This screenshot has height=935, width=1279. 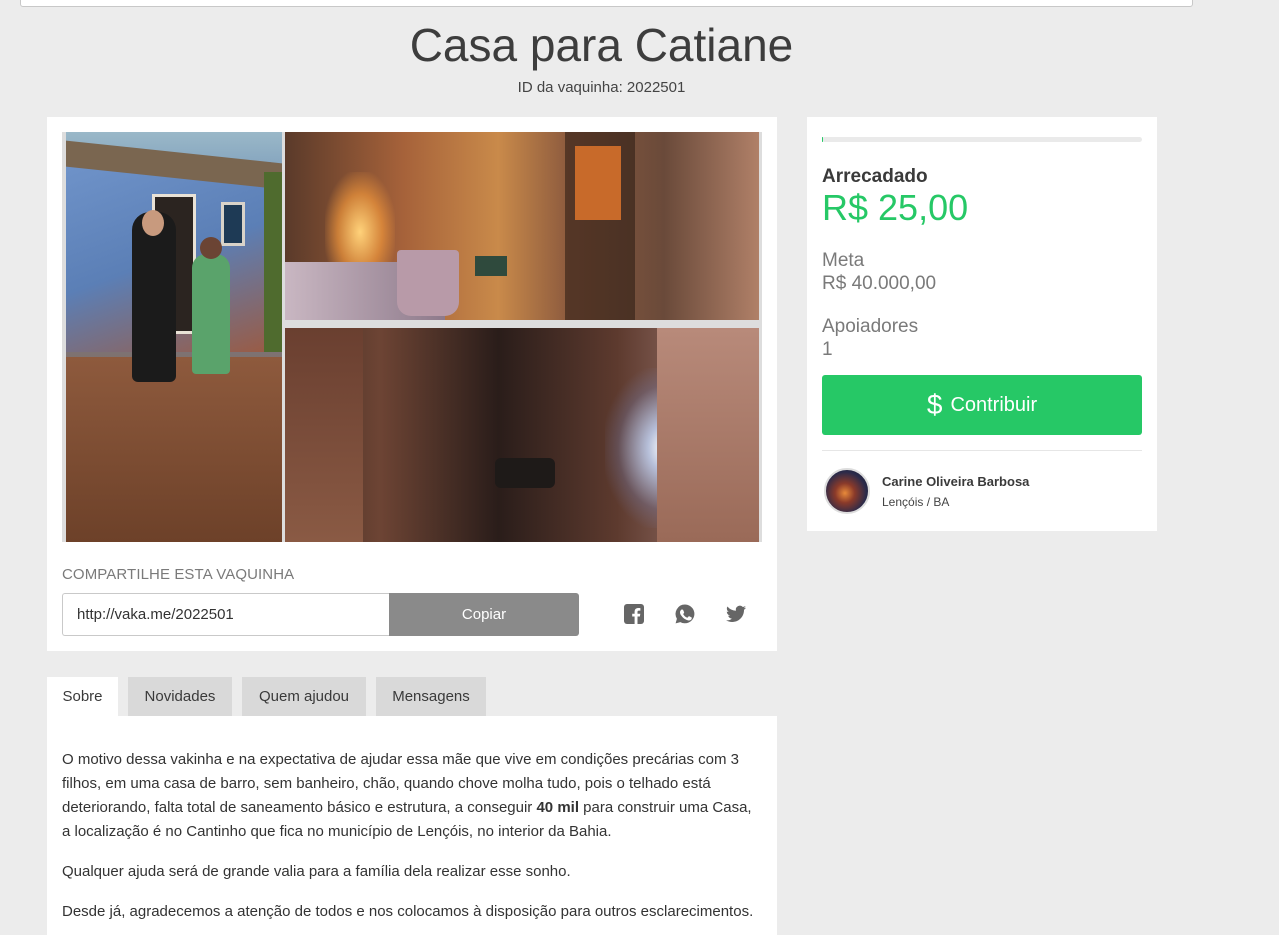 What do you see at coordinates (601, 87) in the screenshot?
I see `campaign-id: ID da vaquinha: 2022501` at bounding box center [601, 87].